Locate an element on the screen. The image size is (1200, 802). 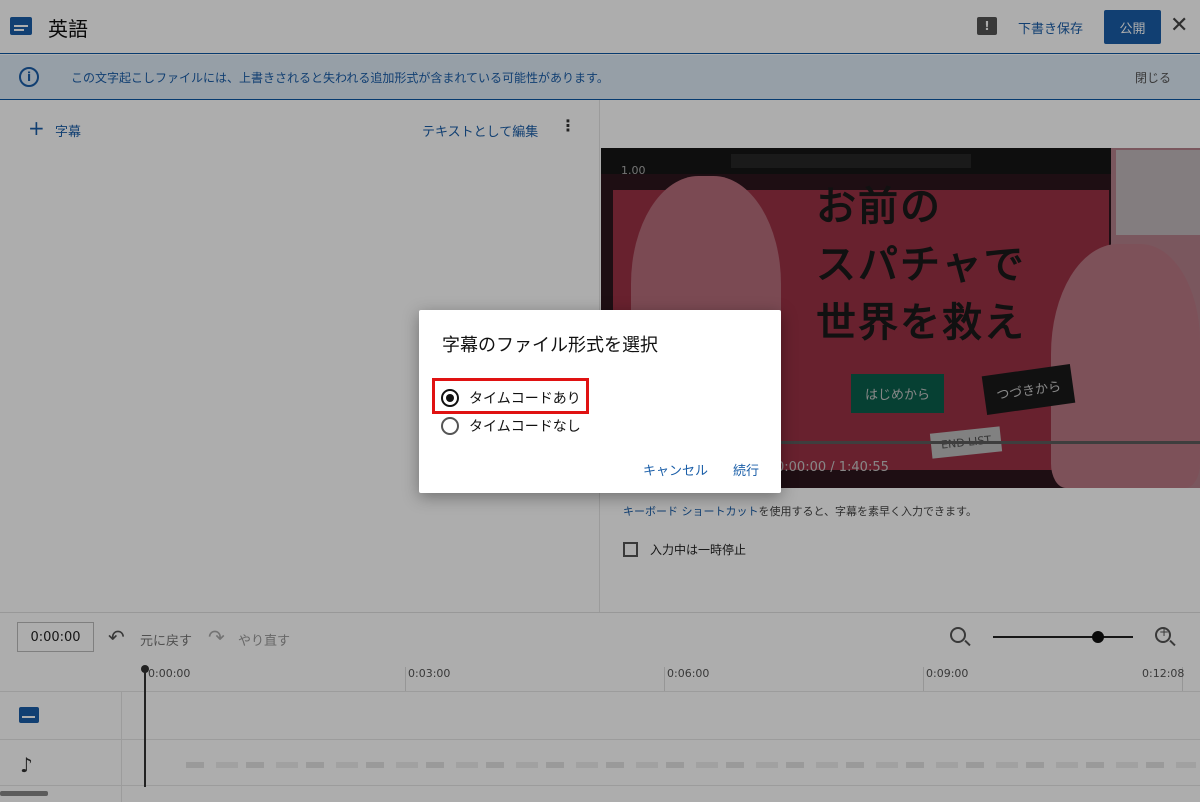
cancel-button: キャンセル is located at coordinates (675, 469).